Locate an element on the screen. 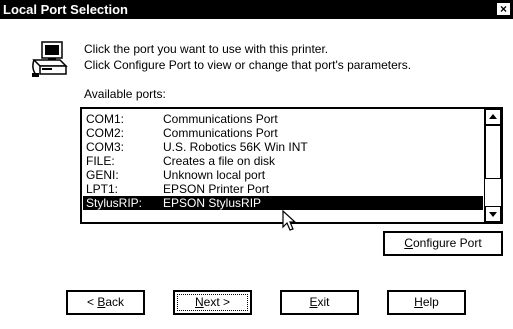  close-button: × is located at coordinates (503, 9).